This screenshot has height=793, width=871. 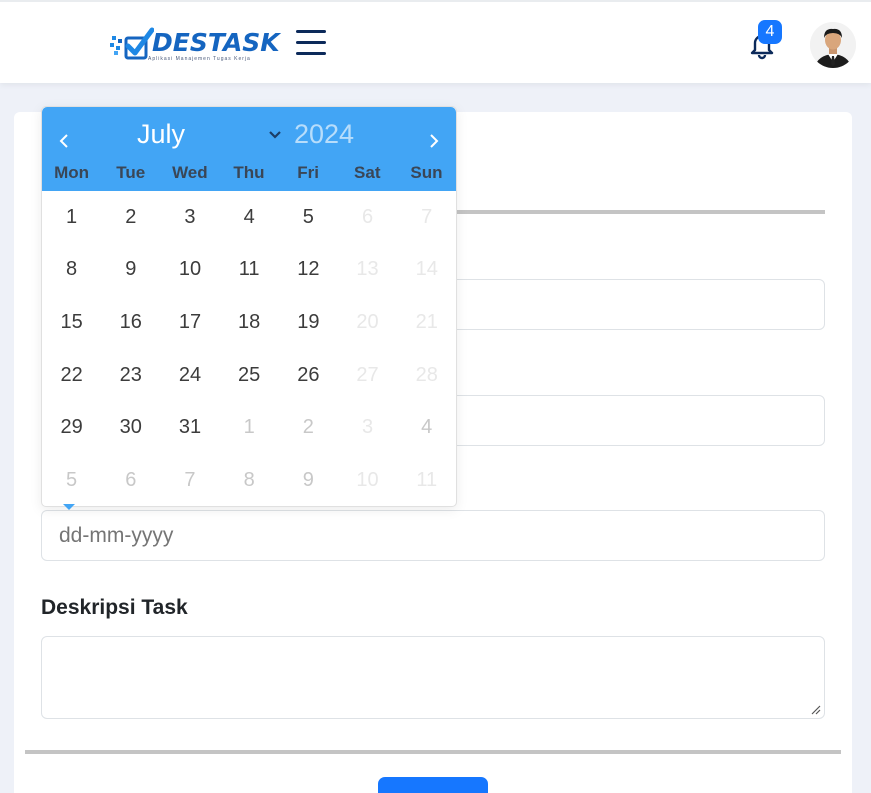 I want to click on footer-divider, so click(x=433, y=752).